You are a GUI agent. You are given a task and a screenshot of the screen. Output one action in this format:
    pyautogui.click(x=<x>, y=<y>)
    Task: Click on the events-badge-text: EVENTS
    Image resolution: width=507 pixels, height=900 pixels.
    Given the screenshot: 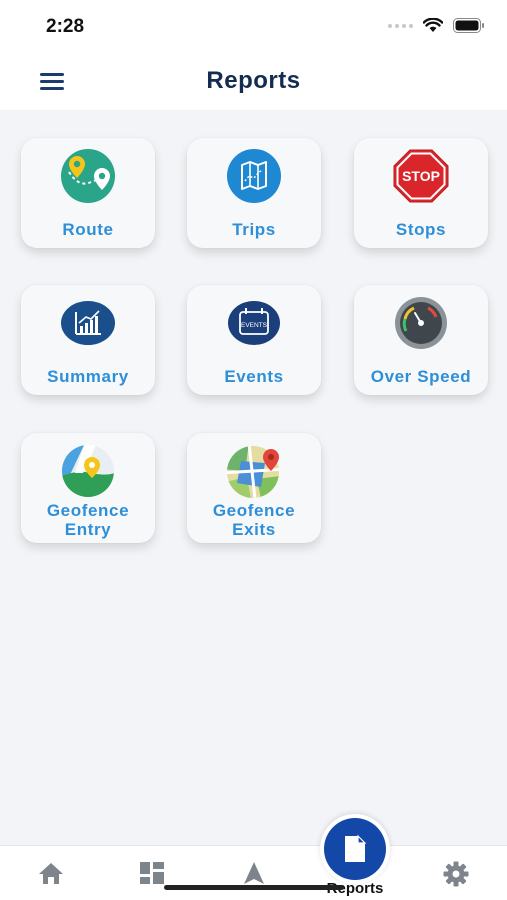 What is the action you would take?
    pyautogui.click(x=254, y=325)
    